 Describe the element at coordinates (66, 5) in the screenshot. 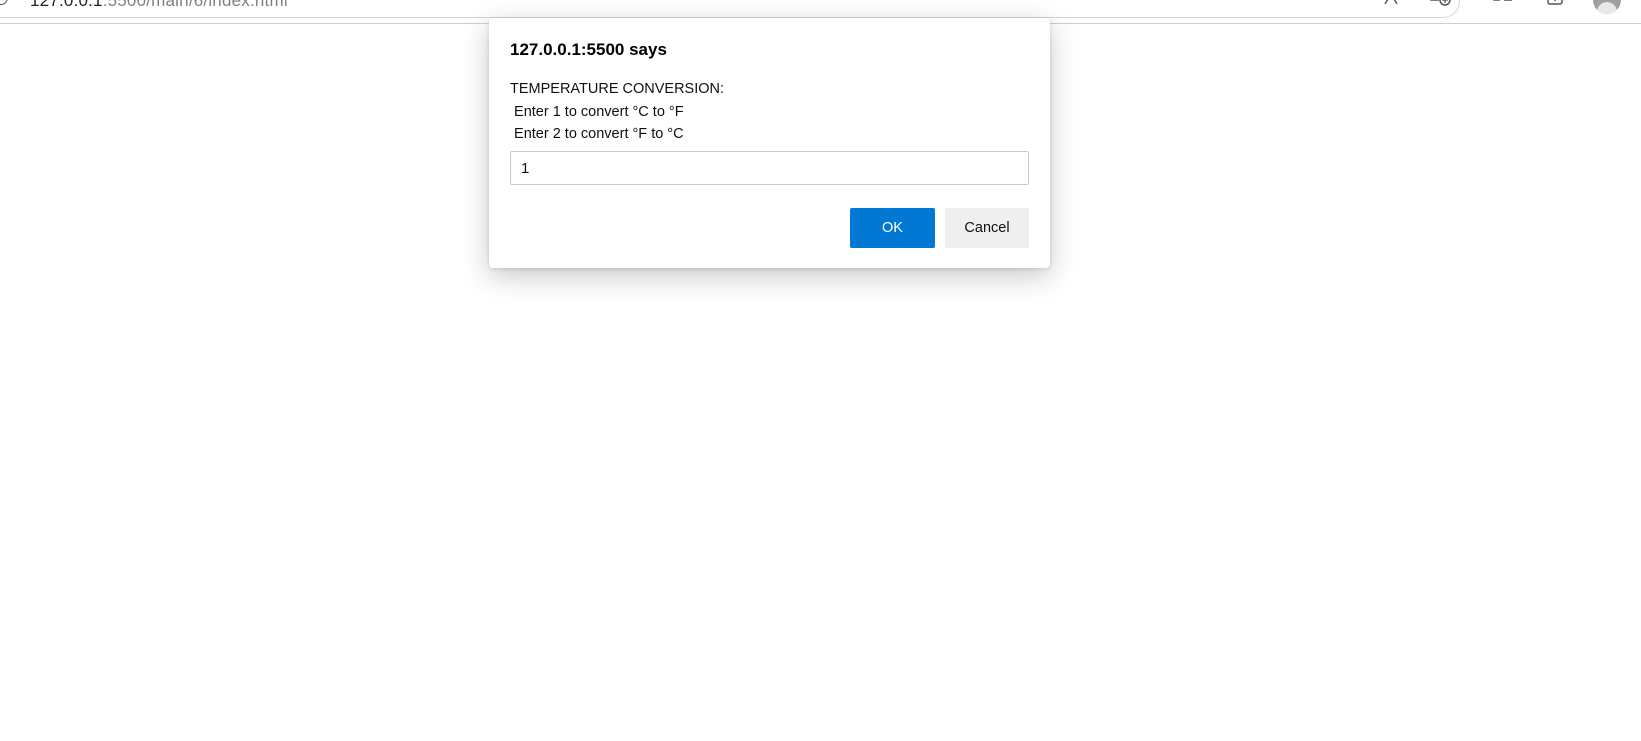

I see `url-host: 127.0.0.1` at that location.